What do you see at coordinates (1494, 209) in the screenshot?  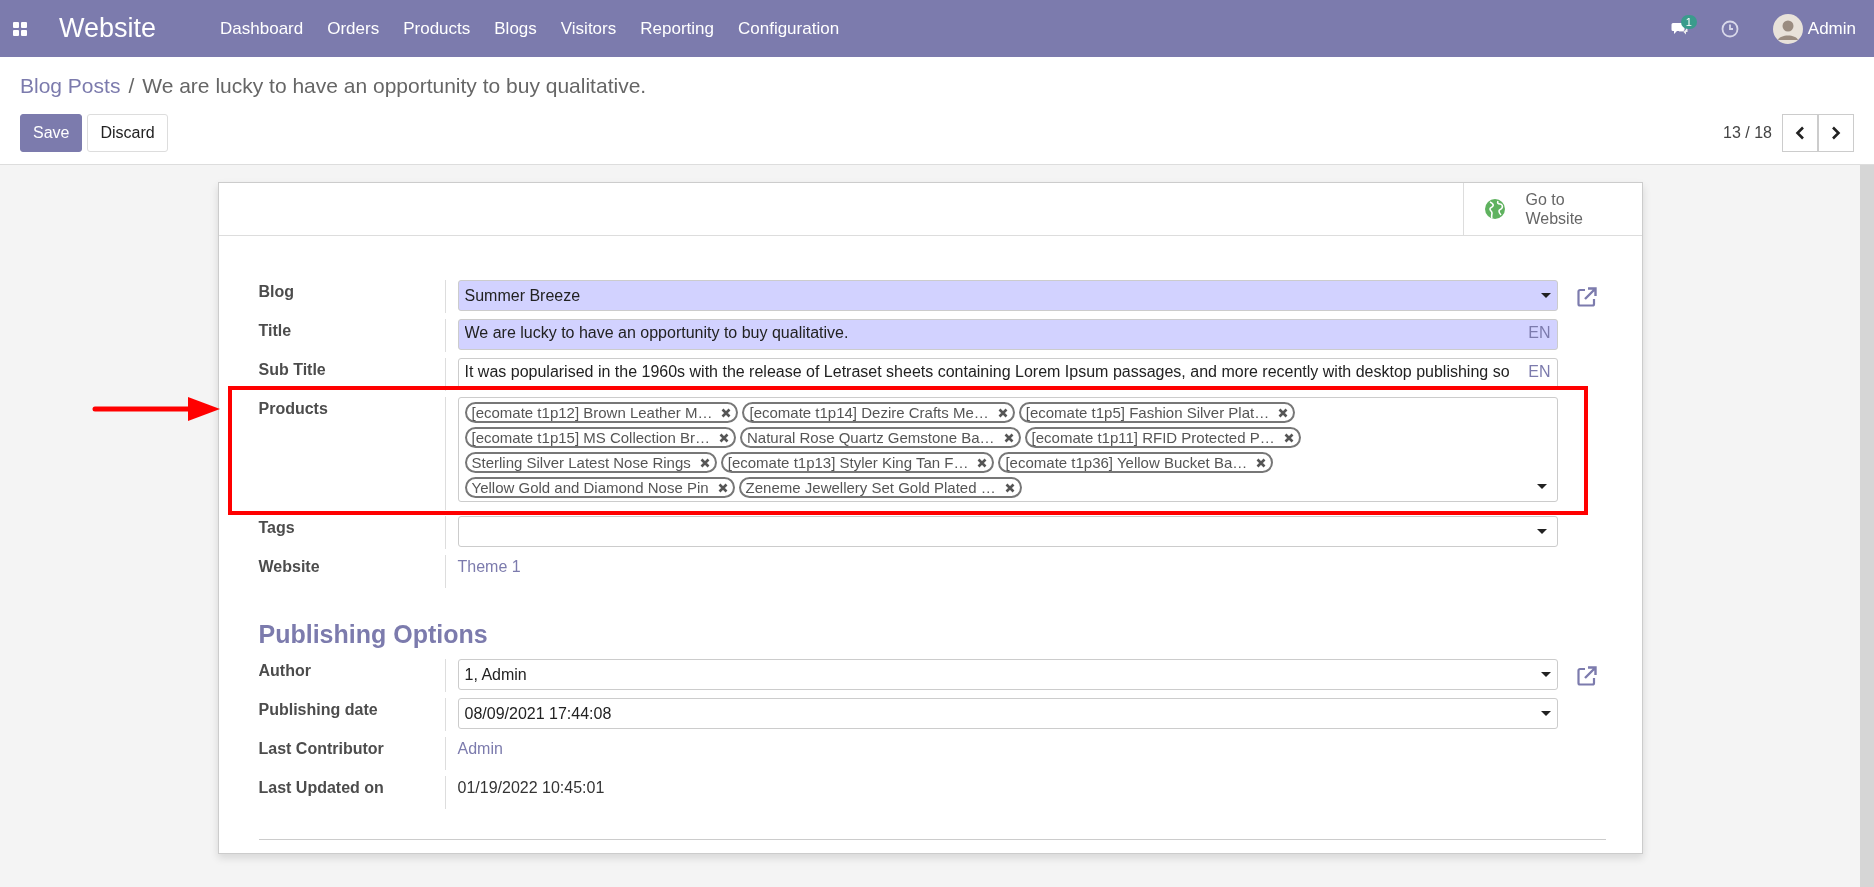 I see `globe-icon` at bounding box center [1494, 209].